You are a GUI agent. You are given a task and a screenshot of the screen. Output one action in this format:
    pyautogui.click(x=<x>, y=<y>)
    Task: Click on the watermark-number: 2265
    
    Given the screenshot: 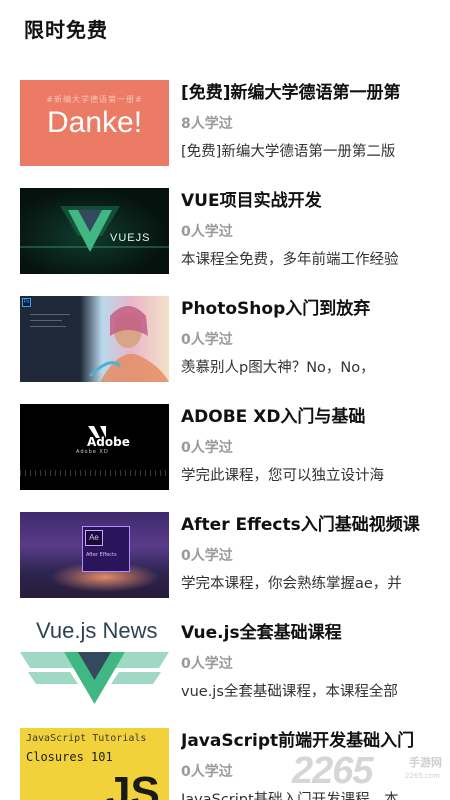 What is the action you would take?
    pyautogui.click(x=333, y=771)
    